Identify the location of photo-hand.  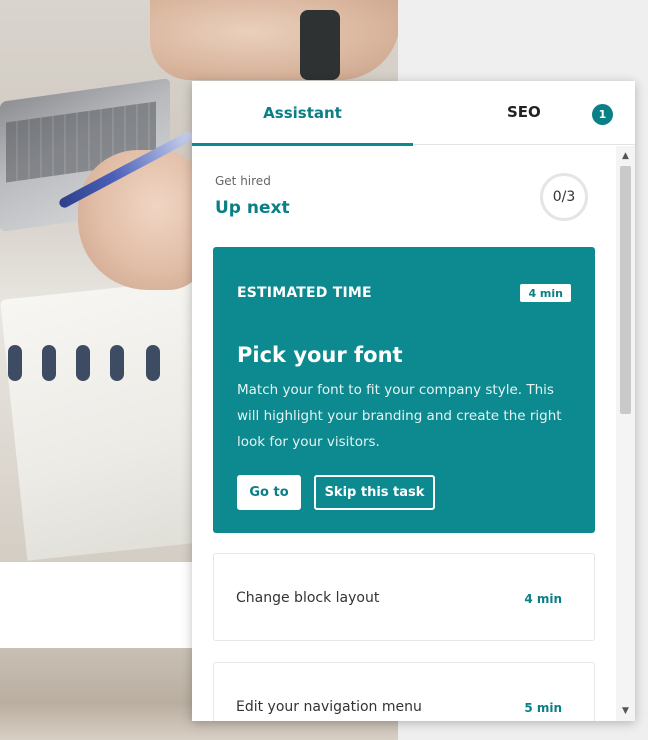
(274, 40).